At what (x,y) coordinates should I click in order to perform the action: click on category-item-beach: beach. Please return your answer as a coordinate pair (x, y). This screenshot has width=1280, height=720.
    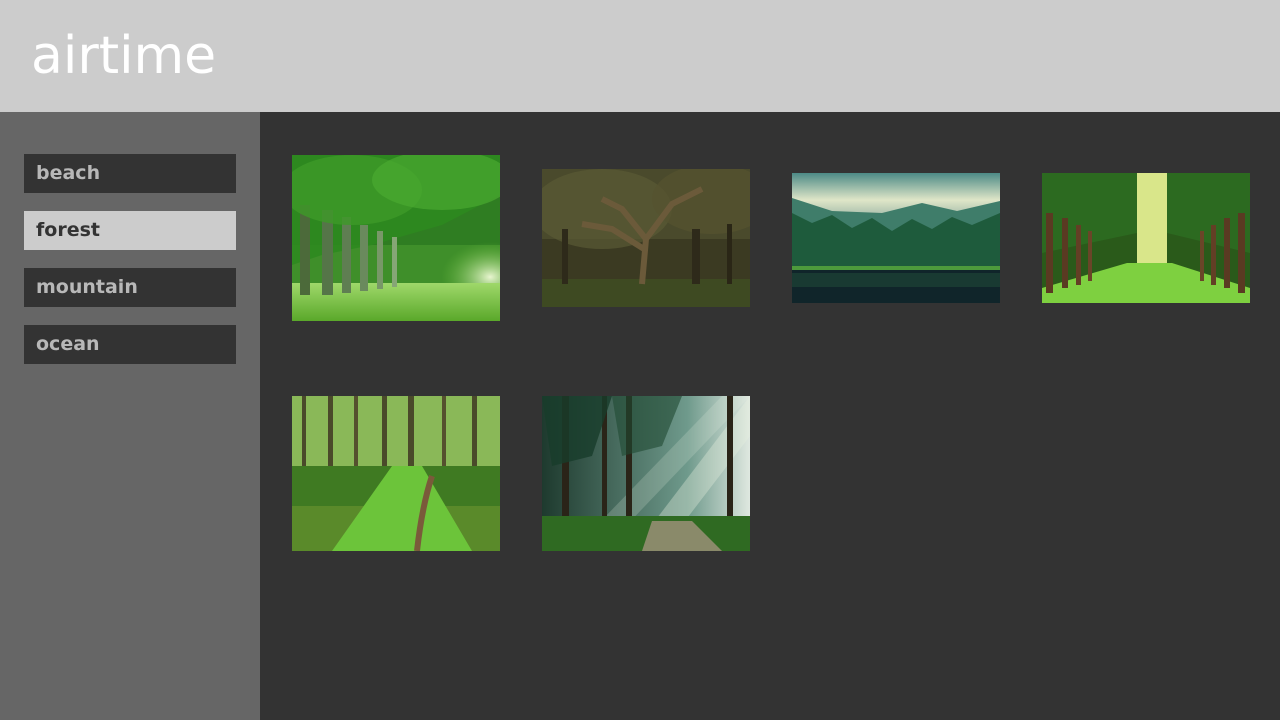
    Looking at the image, I should click on (130, 173).